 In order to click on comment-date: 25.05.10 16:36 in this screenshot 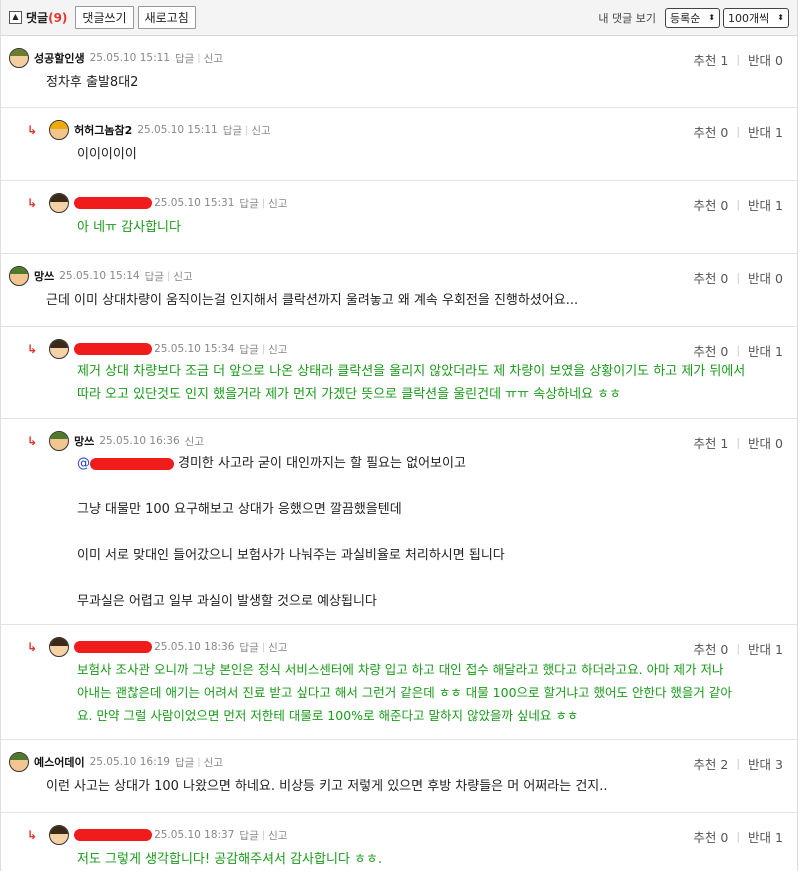, I will do `click(139, 441)`.